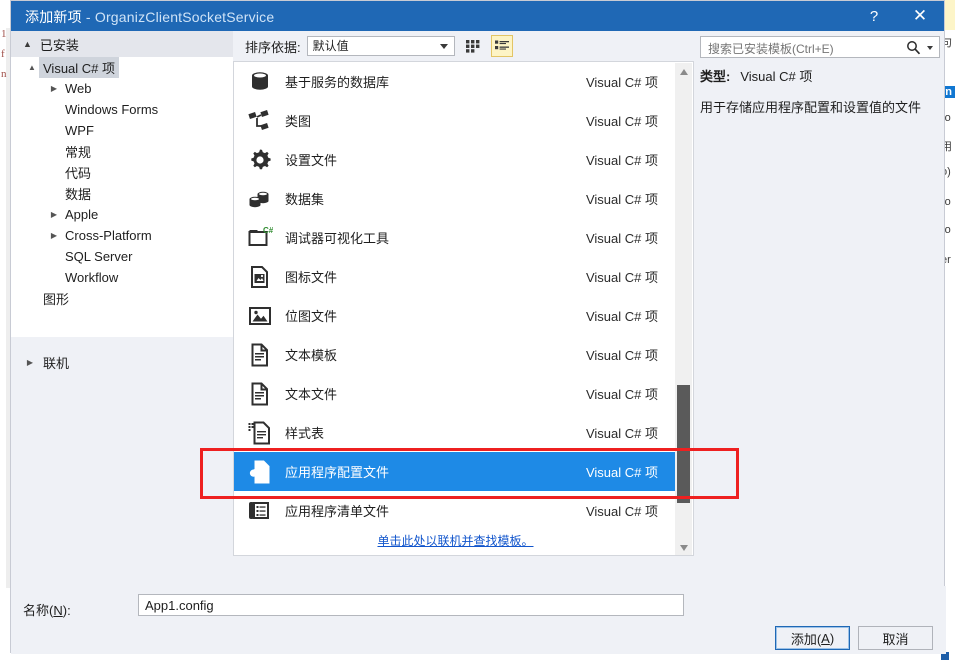 The height and width of the screenshot is (660, 955). What do you see at coordinates (122, 193) in the screenshot?
I see `tree-item-6: 数据` at bounding box center [122, 193].